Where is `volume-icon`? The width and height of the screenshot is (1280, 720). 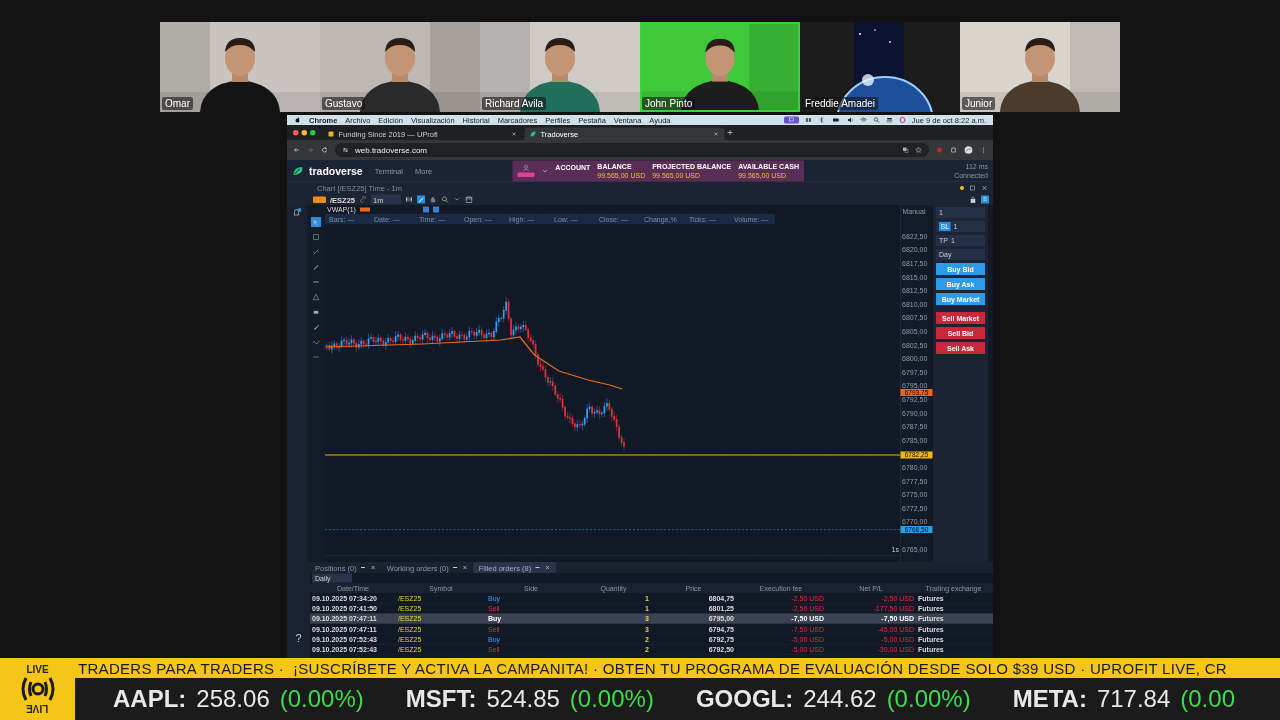 volume-icon is located at coordinates (850, 120).